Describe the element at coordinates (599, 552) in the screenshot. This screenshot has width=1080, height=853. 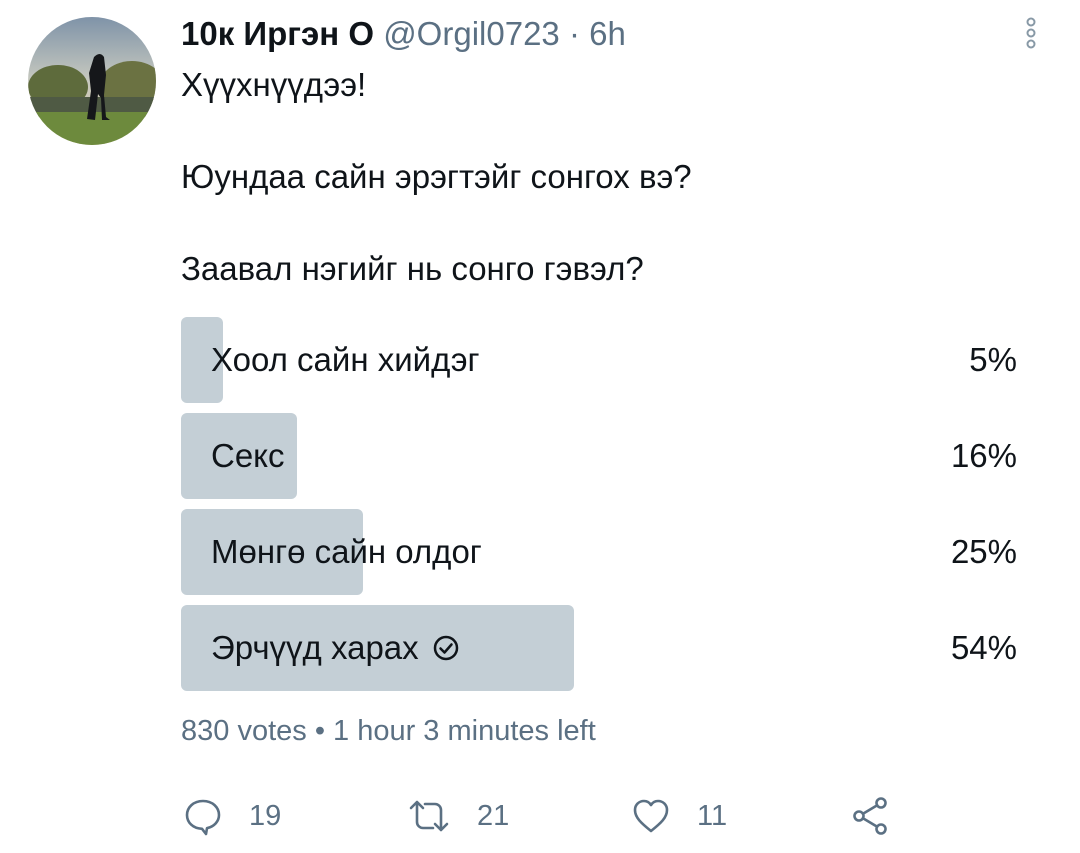
I see `poll-option: Мөнгө сайн олдог 25%` at that location.